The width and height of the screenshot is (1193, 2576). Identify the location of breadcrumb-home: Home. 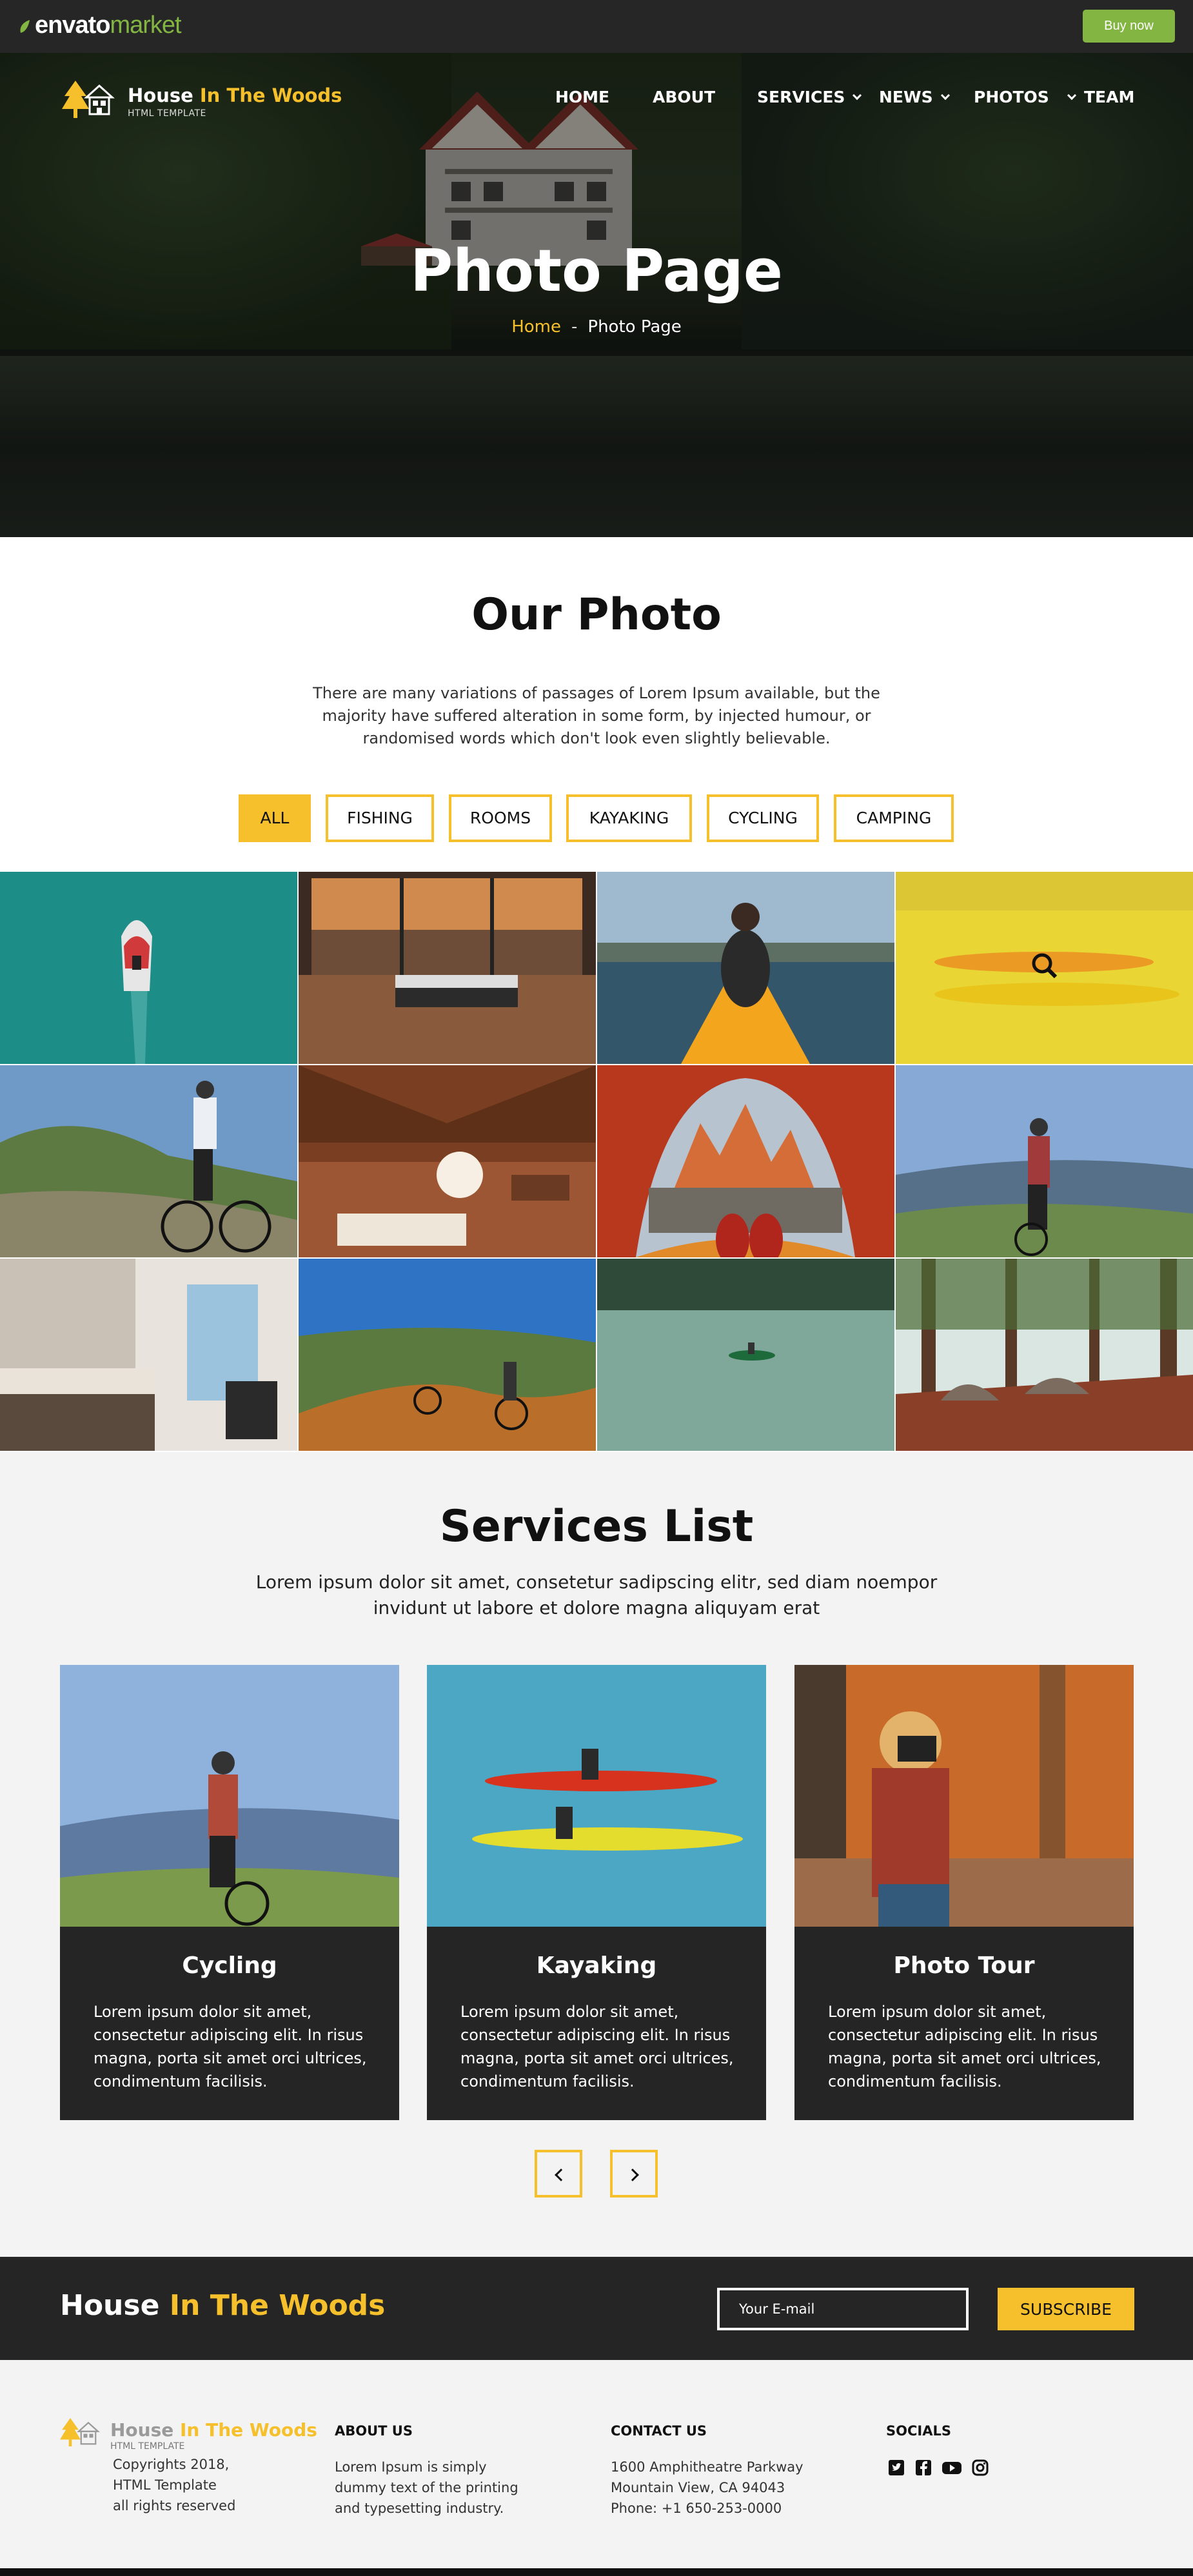
(536, 327).